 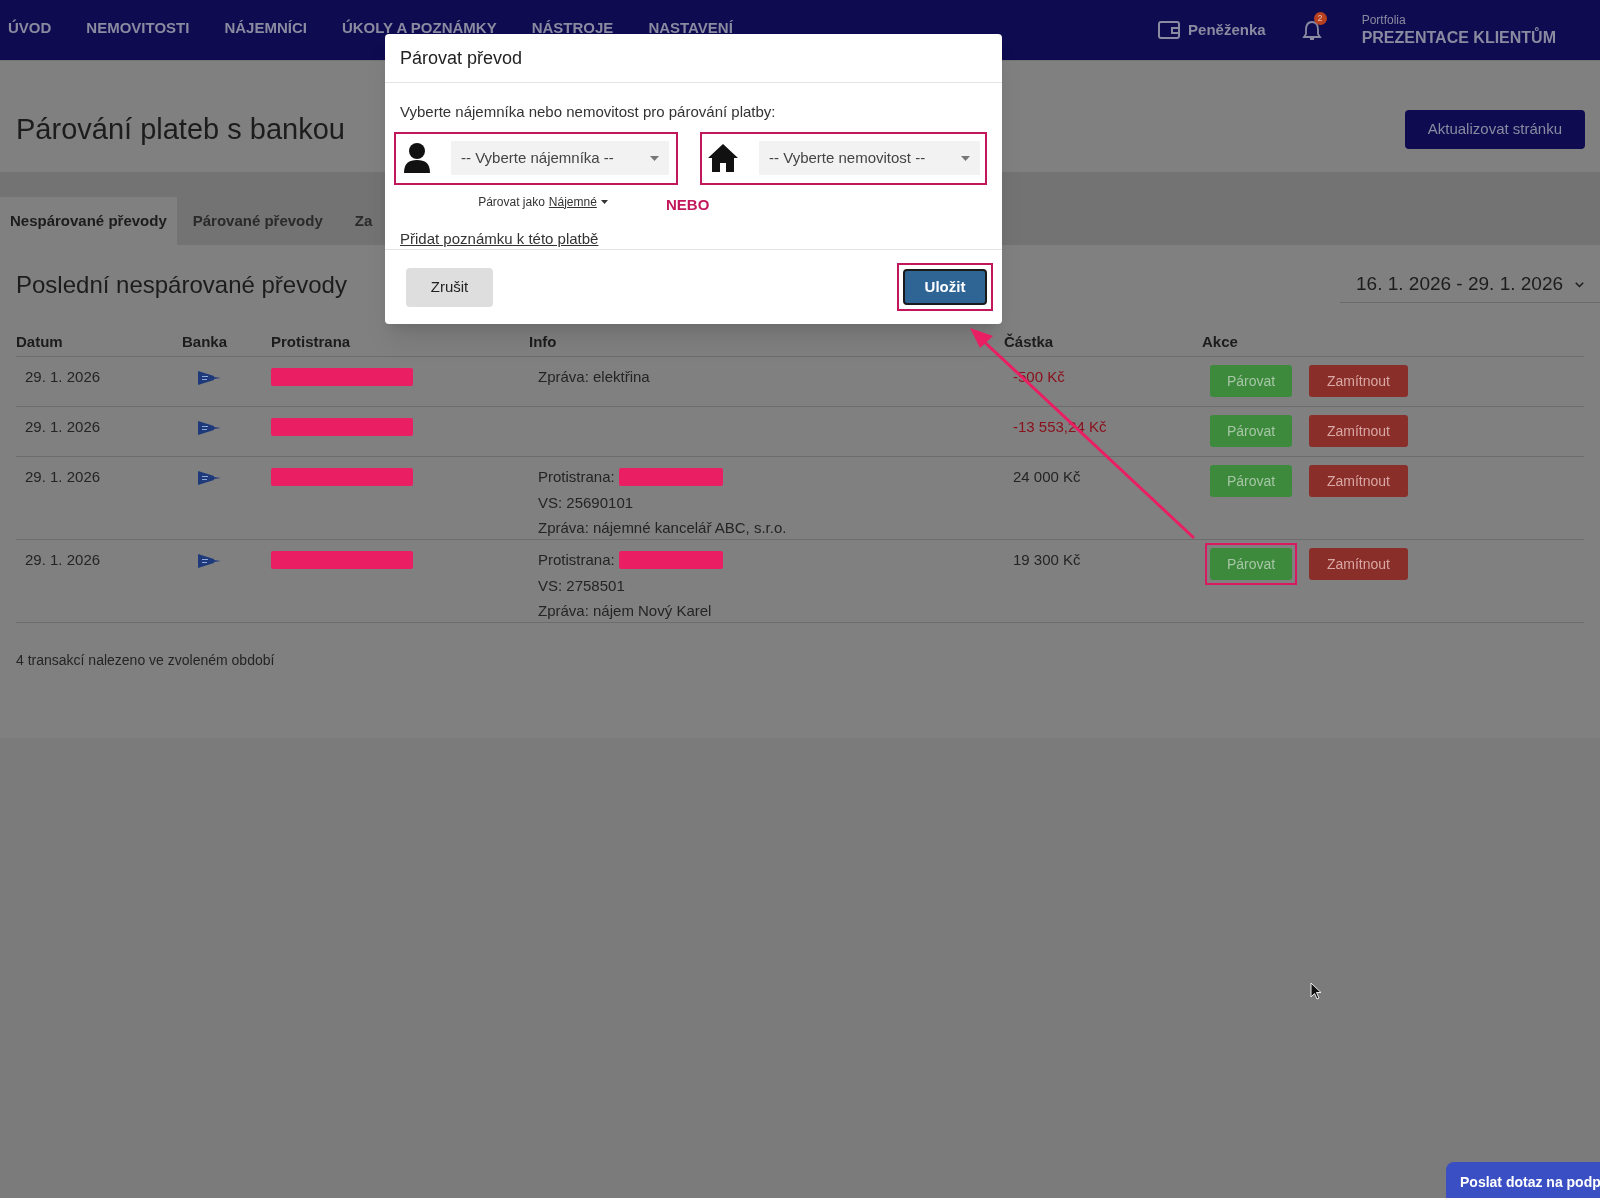 I want to click on column-header: Banka, so click(x=205, y=342).